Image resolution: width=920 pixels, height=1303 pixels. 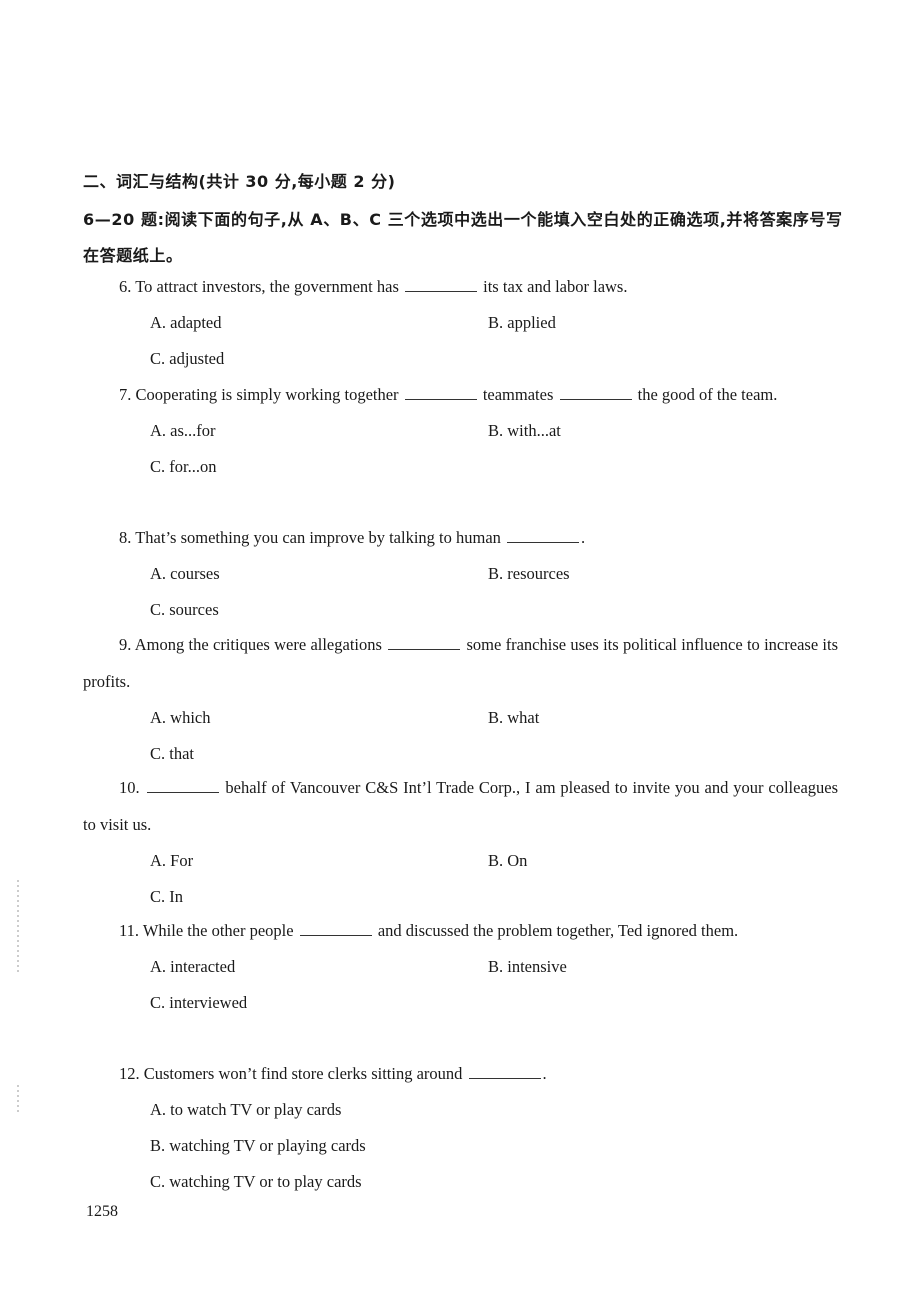 What do you see at coordinates (129, 930) in the screenshot?
I see `question-number: 11.` at bounding box center [129, 930].